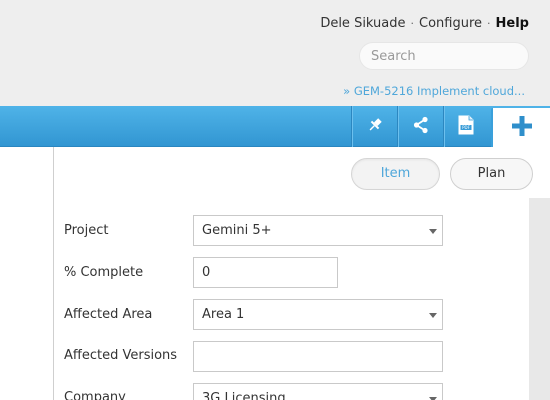 The height and width of the screenshot is (400, 550). Describe the element at coordinates (450, 23) in the screenshot. I see `configure-link: Configure` at that location.